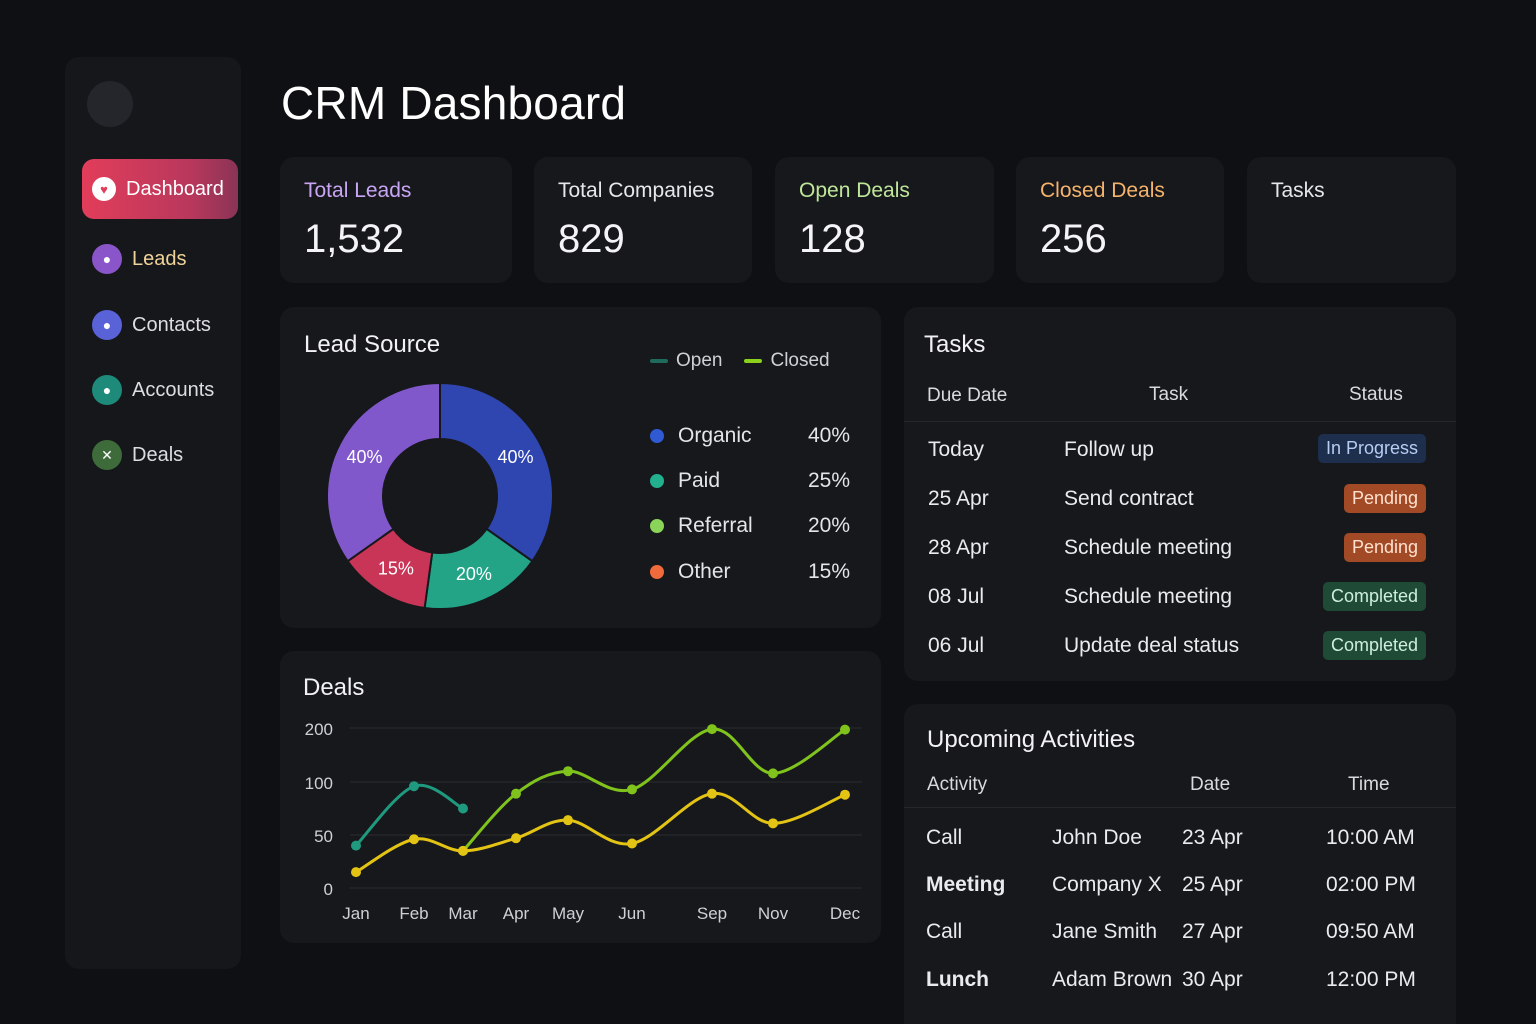 The width and height of the screenshot is (1536, 1024). I want to click on page-title: CRM Dashboard, so click(454, 103).